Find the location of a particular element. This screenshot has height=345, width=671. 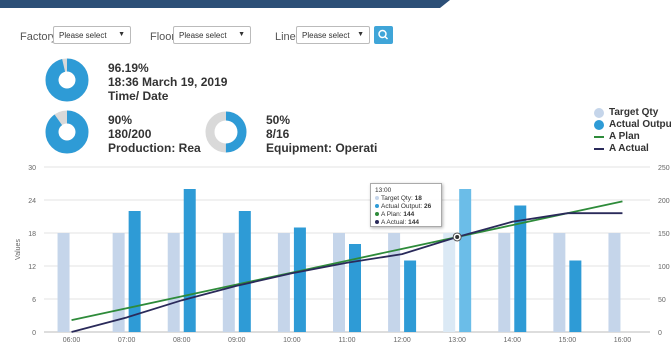

y-tick-label: 18 is located at coordinates (32, 234).